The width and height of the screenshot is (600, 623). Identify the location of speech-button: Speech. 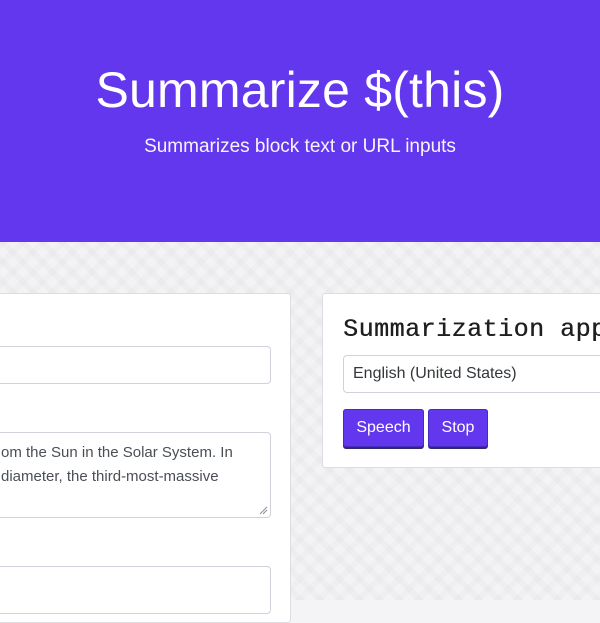
(383, 428).